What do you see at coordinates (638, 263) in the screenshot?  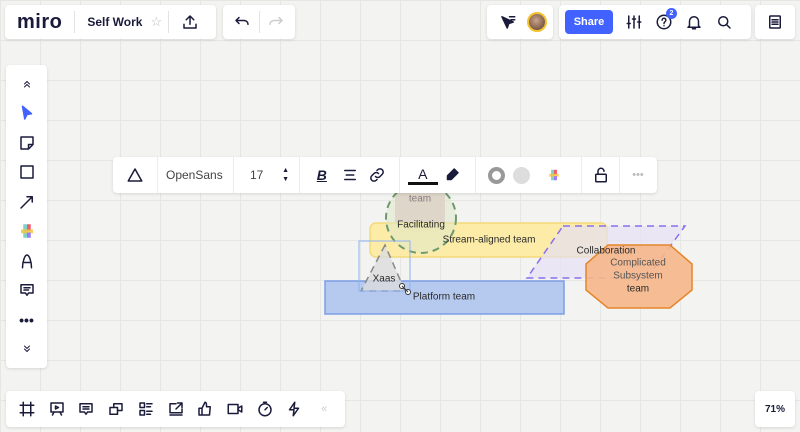 I see `shape-label: Complicated` at bounding box center [638, 263].